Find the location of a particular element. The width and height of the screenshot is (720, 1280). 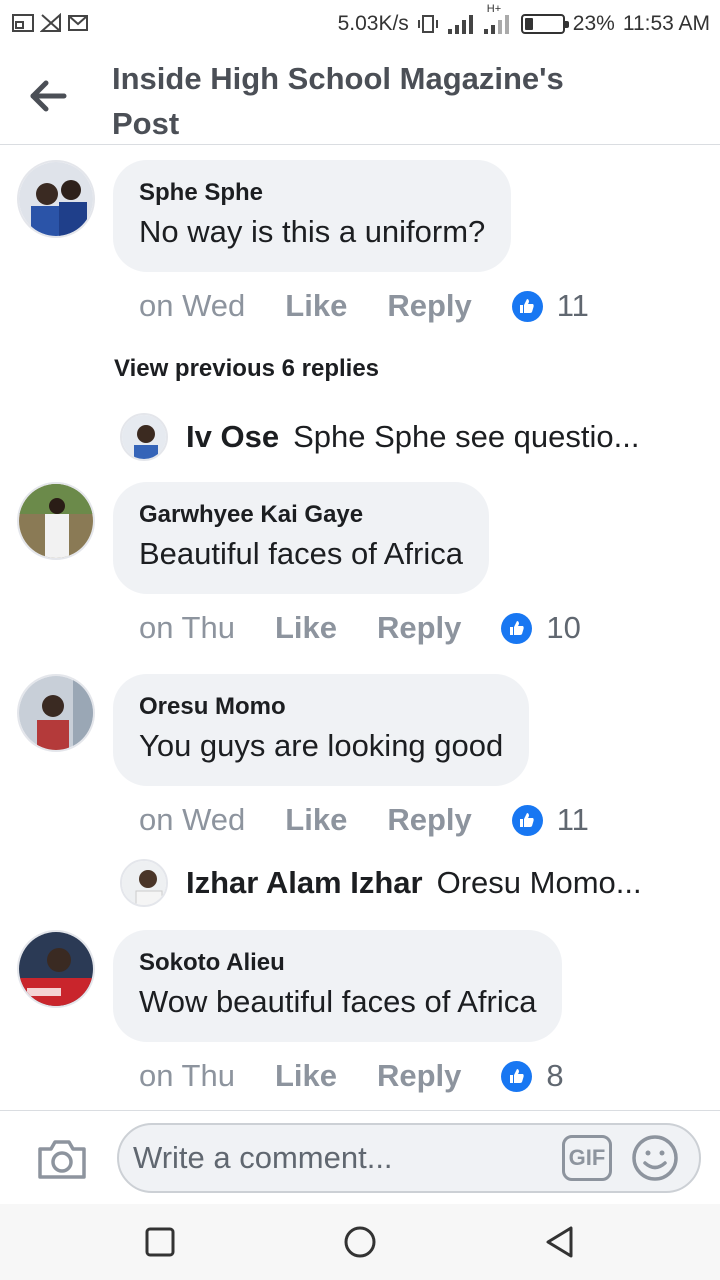

comment-author: Sokoto Alieu is located at coordinates (337, 963).